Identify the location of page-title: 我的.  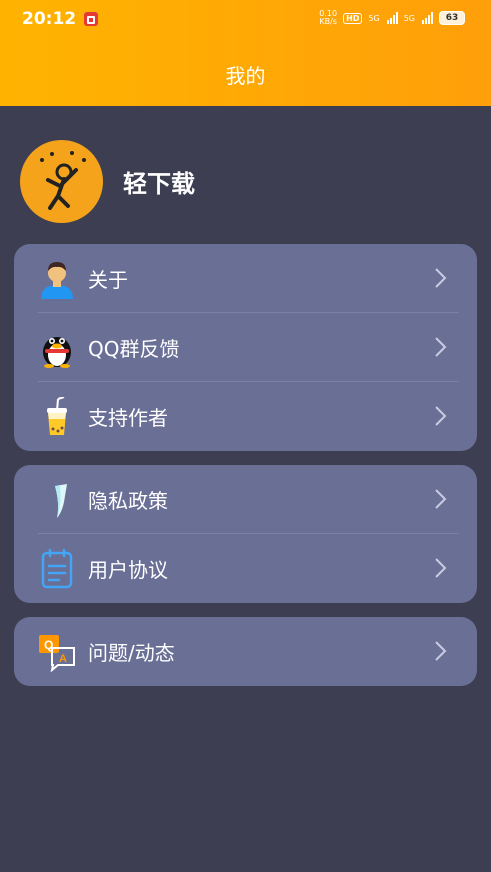
(245, 76).